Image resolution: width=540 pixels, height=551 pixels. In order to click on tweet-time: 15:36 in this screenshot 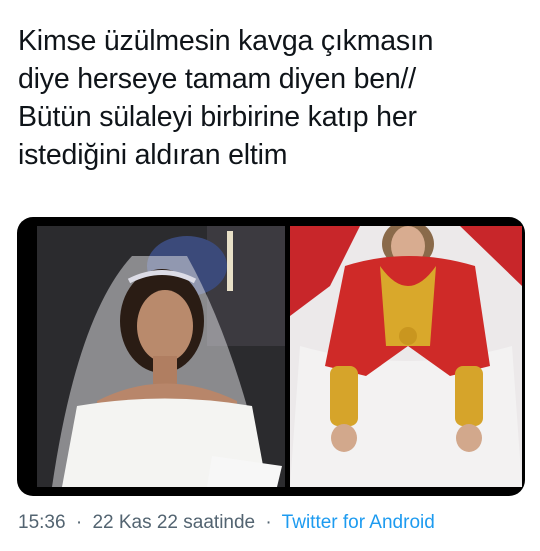, I will do `click(42, 522)`.